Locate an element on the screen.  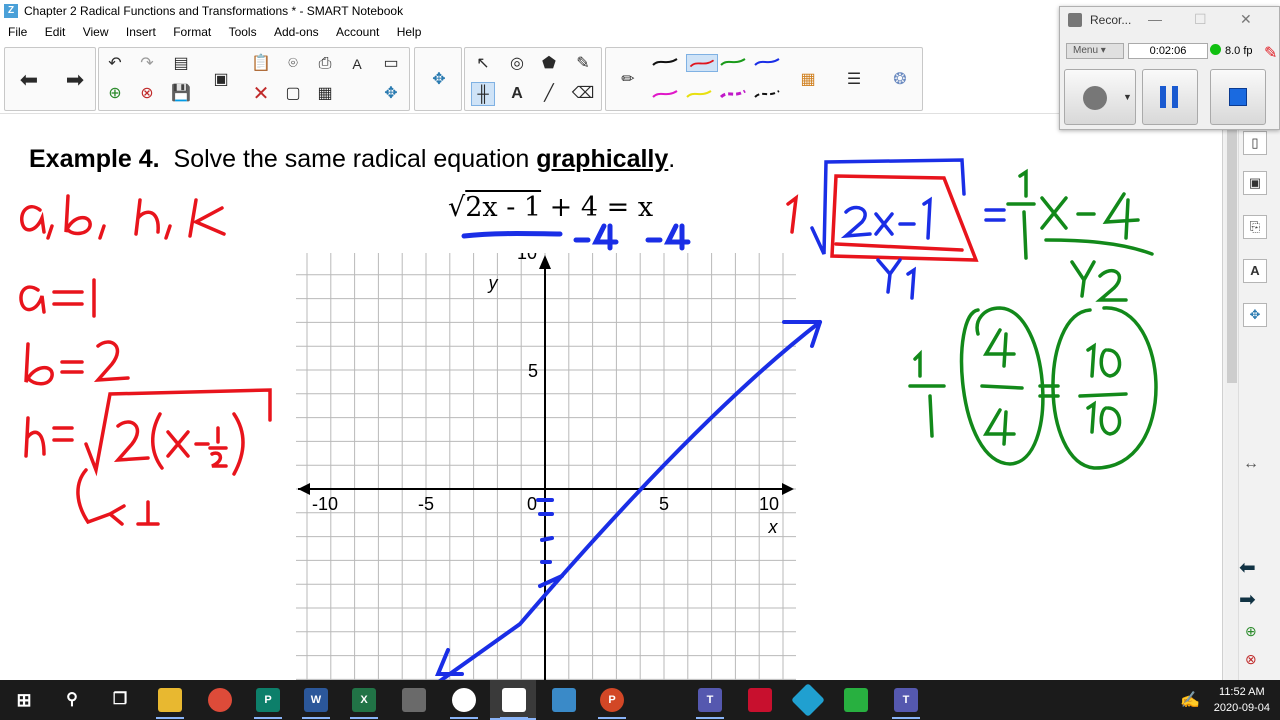
menu-file: File is located at coordinates (17, 32).